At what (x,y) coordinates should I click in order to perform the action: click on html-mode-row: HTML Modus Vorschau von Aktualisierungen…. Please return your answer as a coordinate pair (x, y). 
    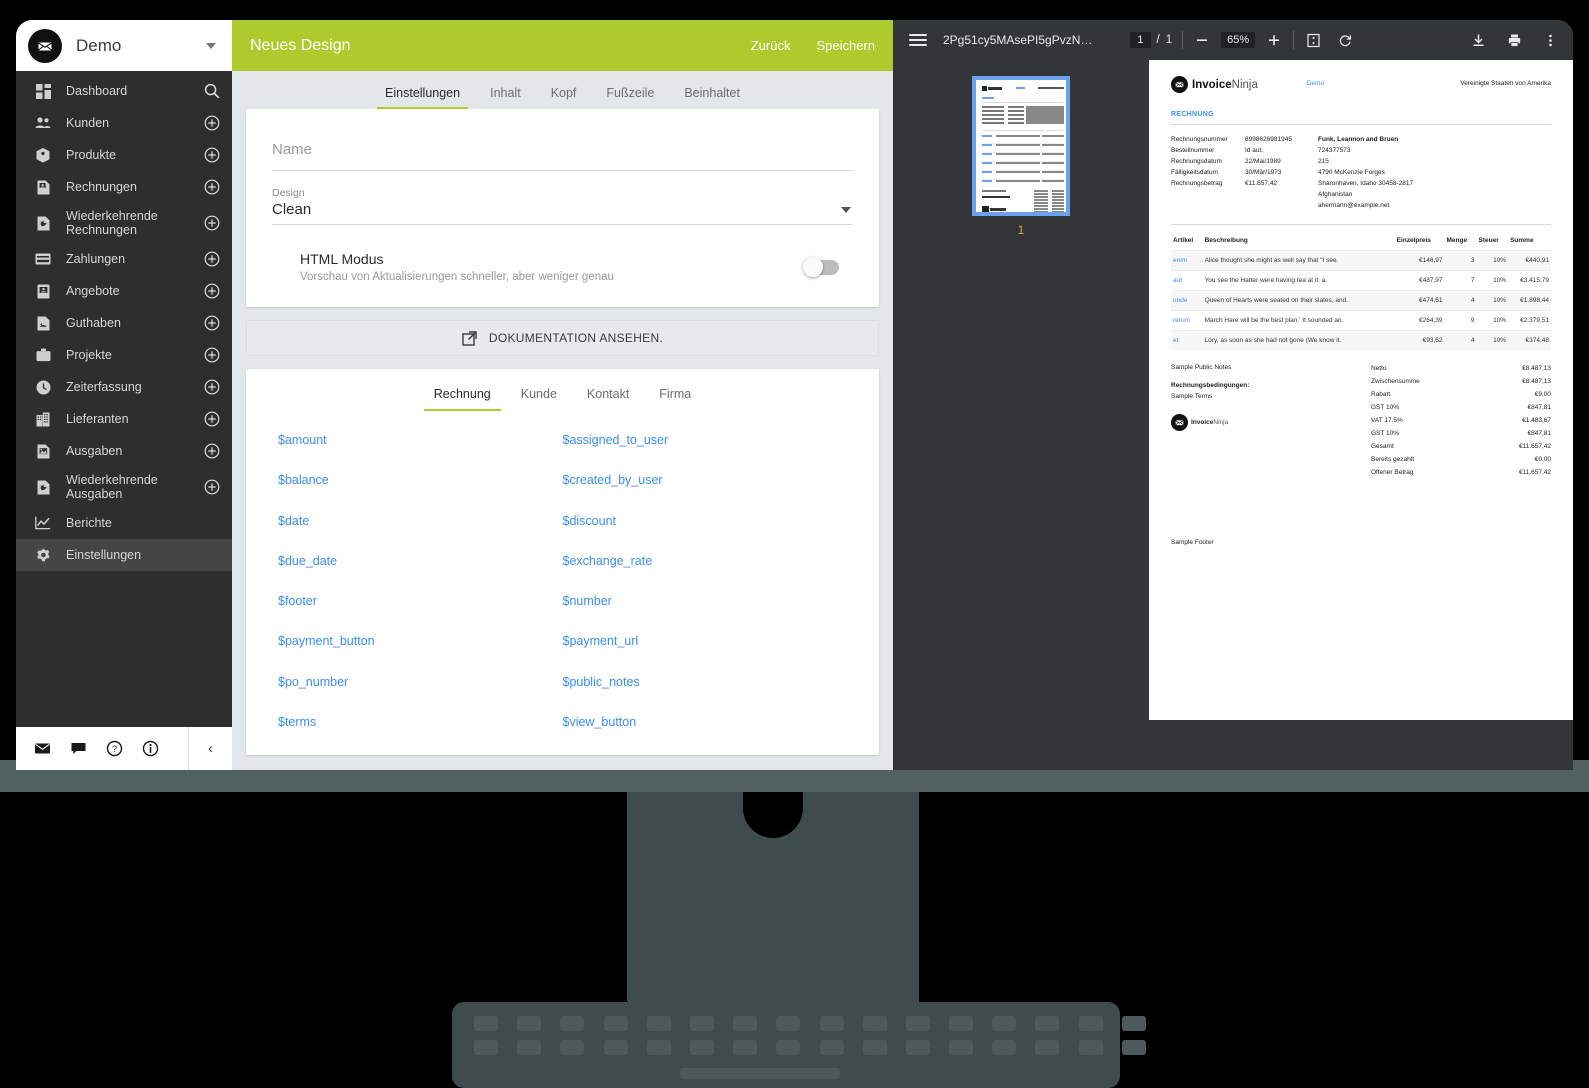
    Looking at the image, I should click on (562, 263).